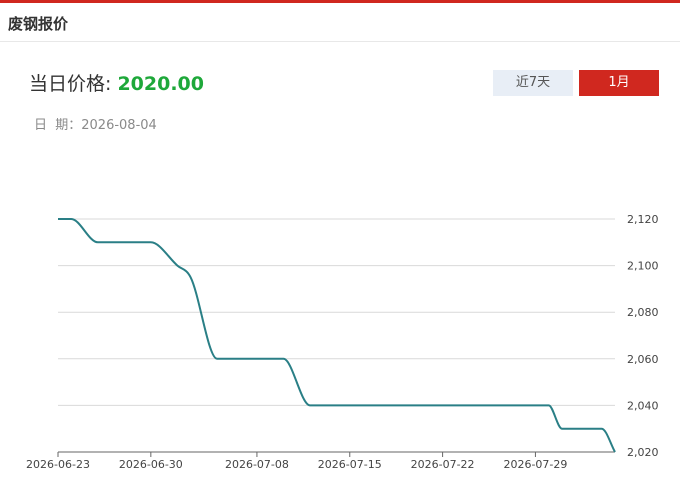 The height and width of the screenshot is (499, 680). I want to click on x-tick-label: 2026-07-15, so click(350, 464).